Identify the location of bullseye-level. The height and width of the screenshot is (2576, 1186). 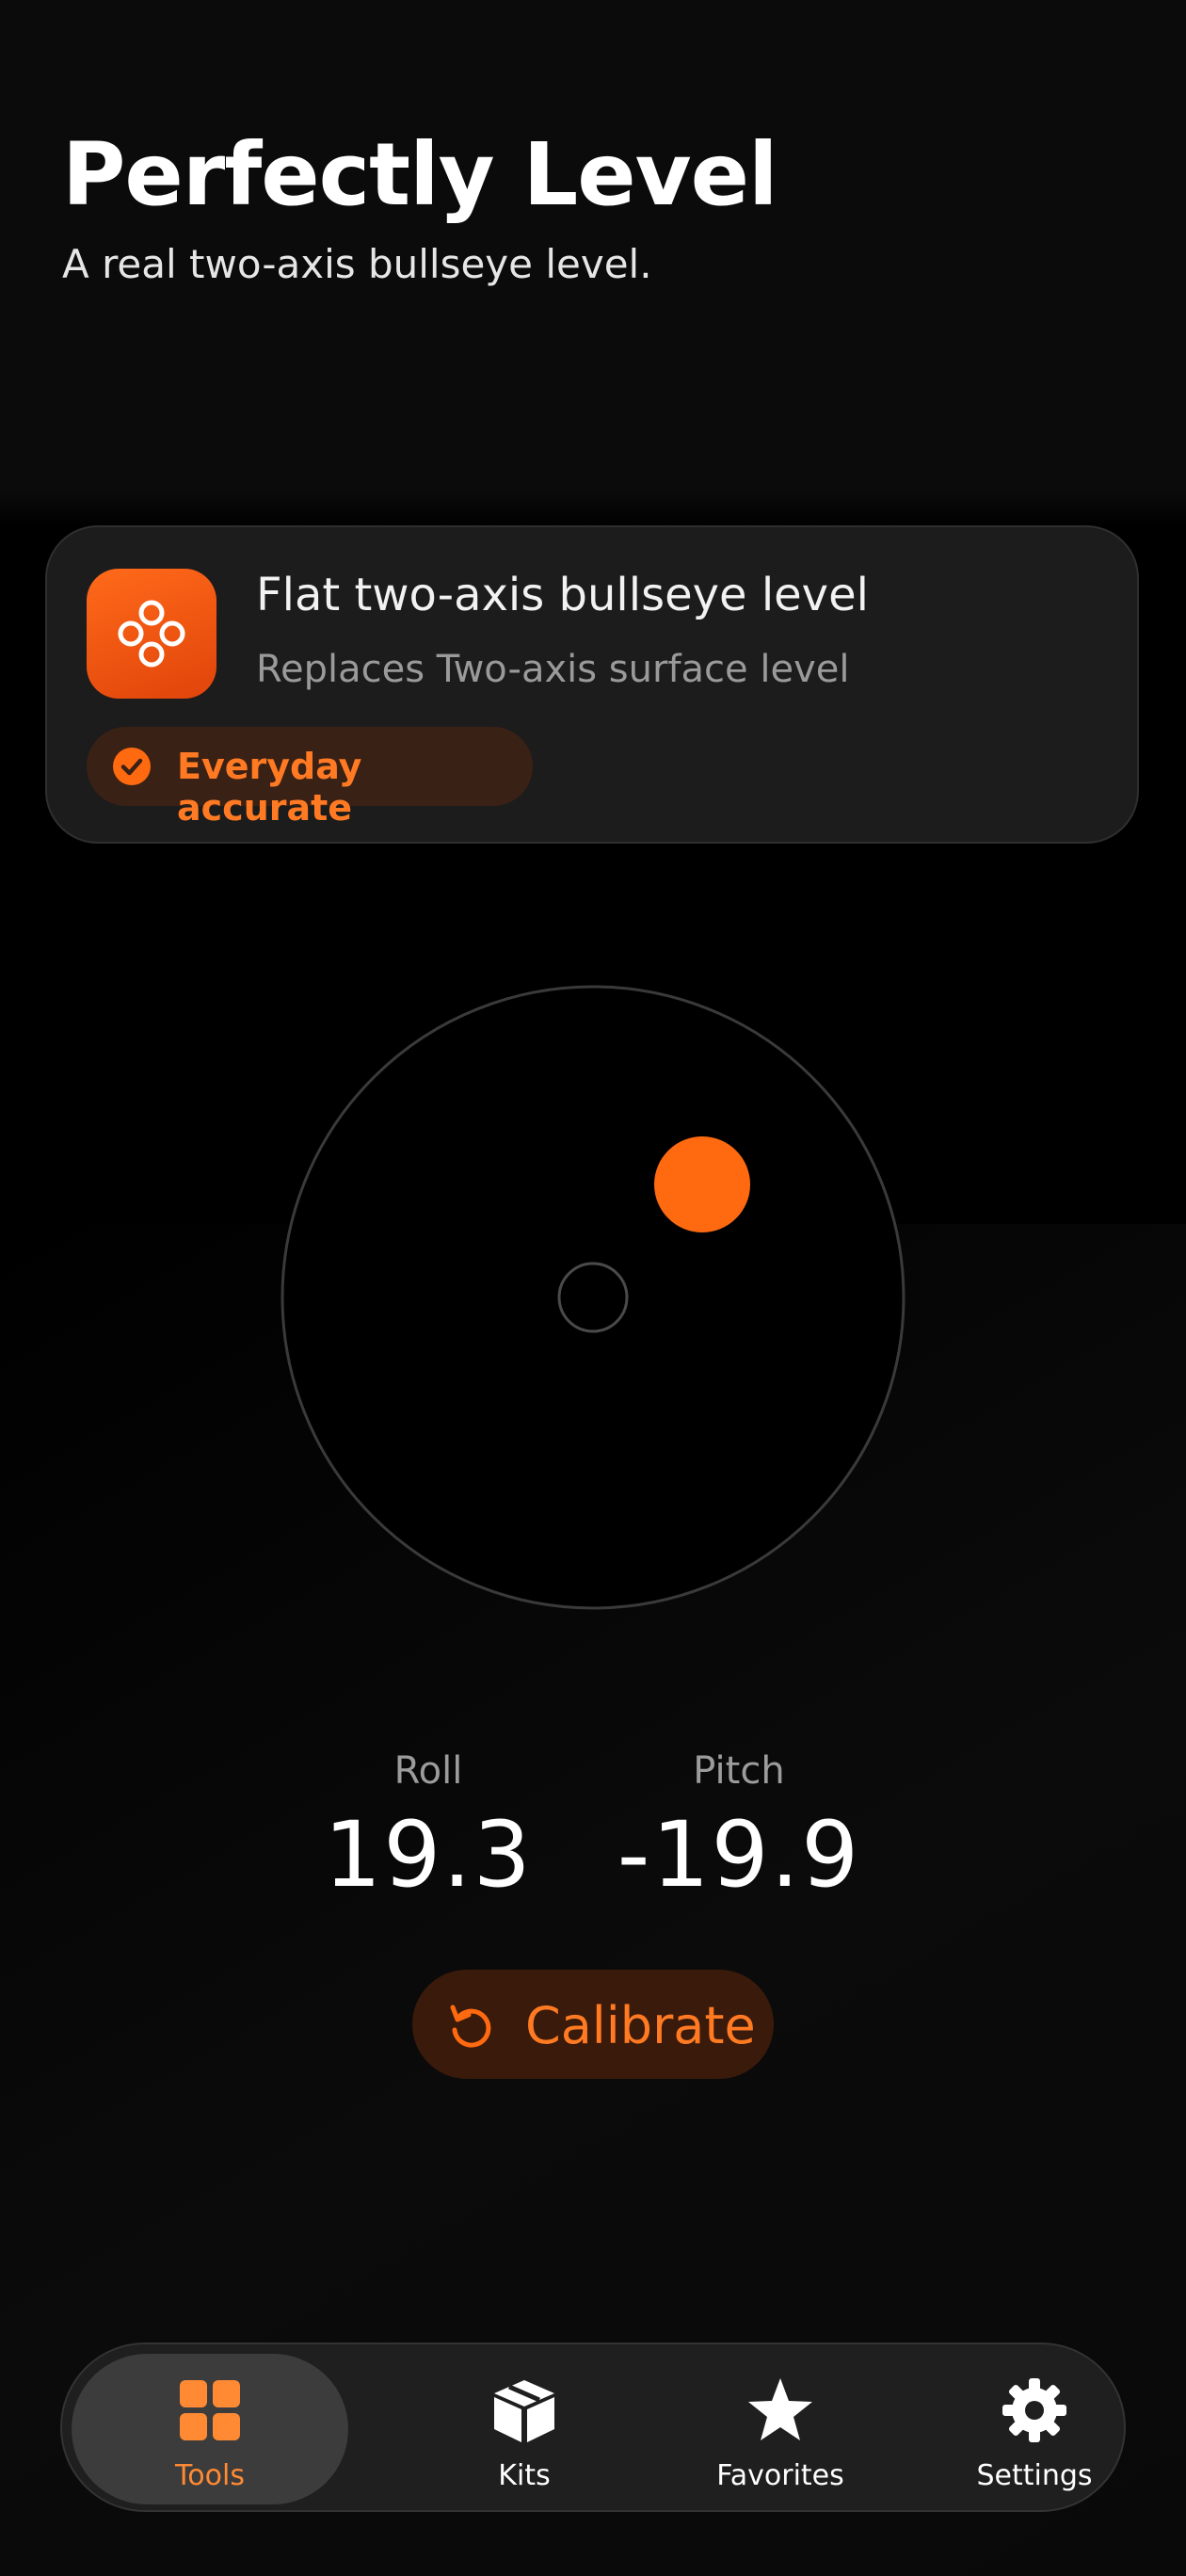
(593, 1297).